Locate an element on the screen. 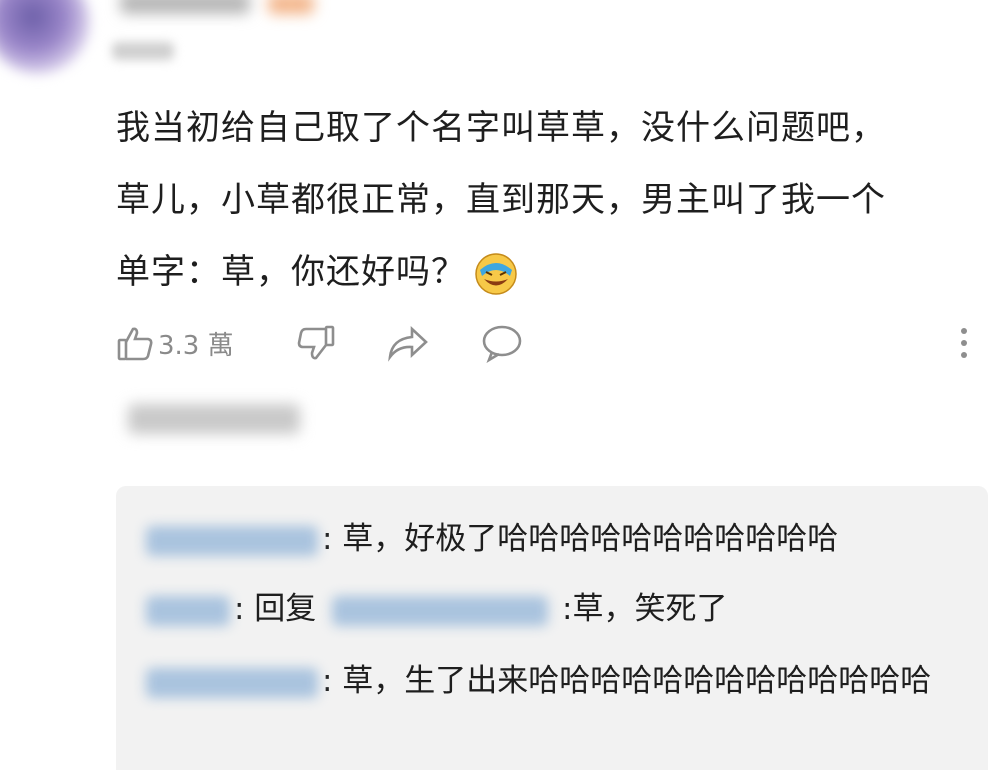 This screenshot has width=996, height=770. comment-line-3: 单字：草，你还好吗？ is located at coordinates (546, 272).